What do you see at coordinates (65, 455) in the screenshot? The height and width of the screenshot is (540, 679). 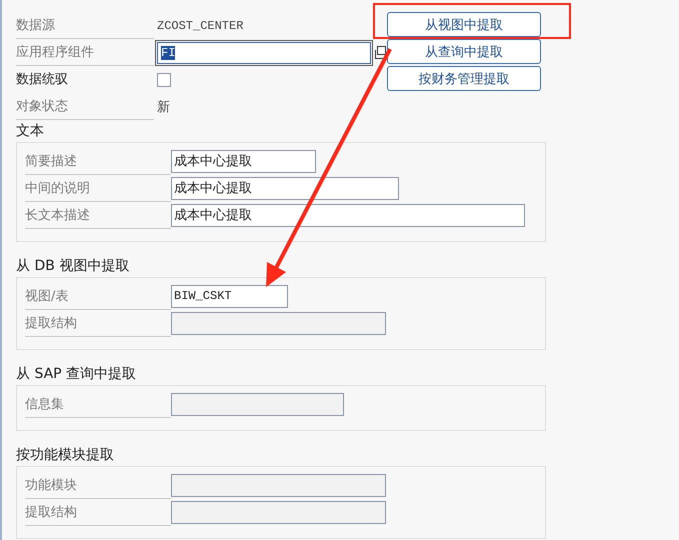 I see `section-title: 按功能模块提取` at bounding box center [65, 455].